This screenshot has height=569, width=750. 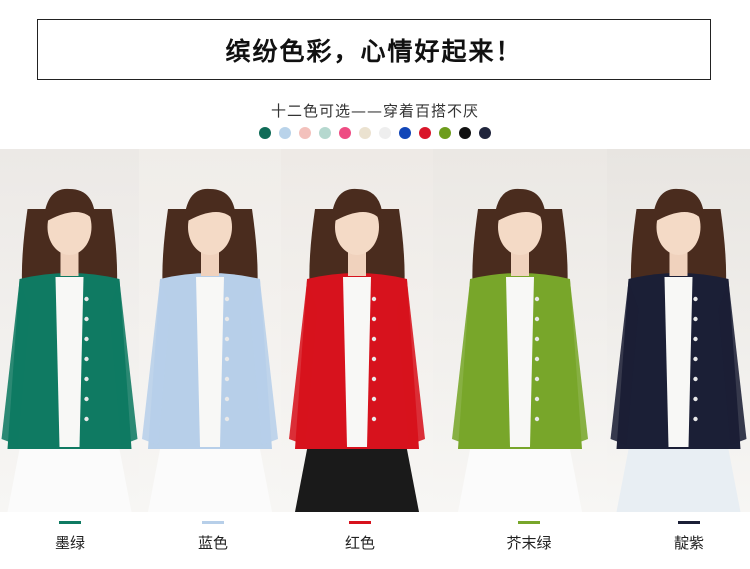 What do you see at coordinates (359, 543) in the screenshot?
I see `color-name: 红色` at bounding box center [359, 543].